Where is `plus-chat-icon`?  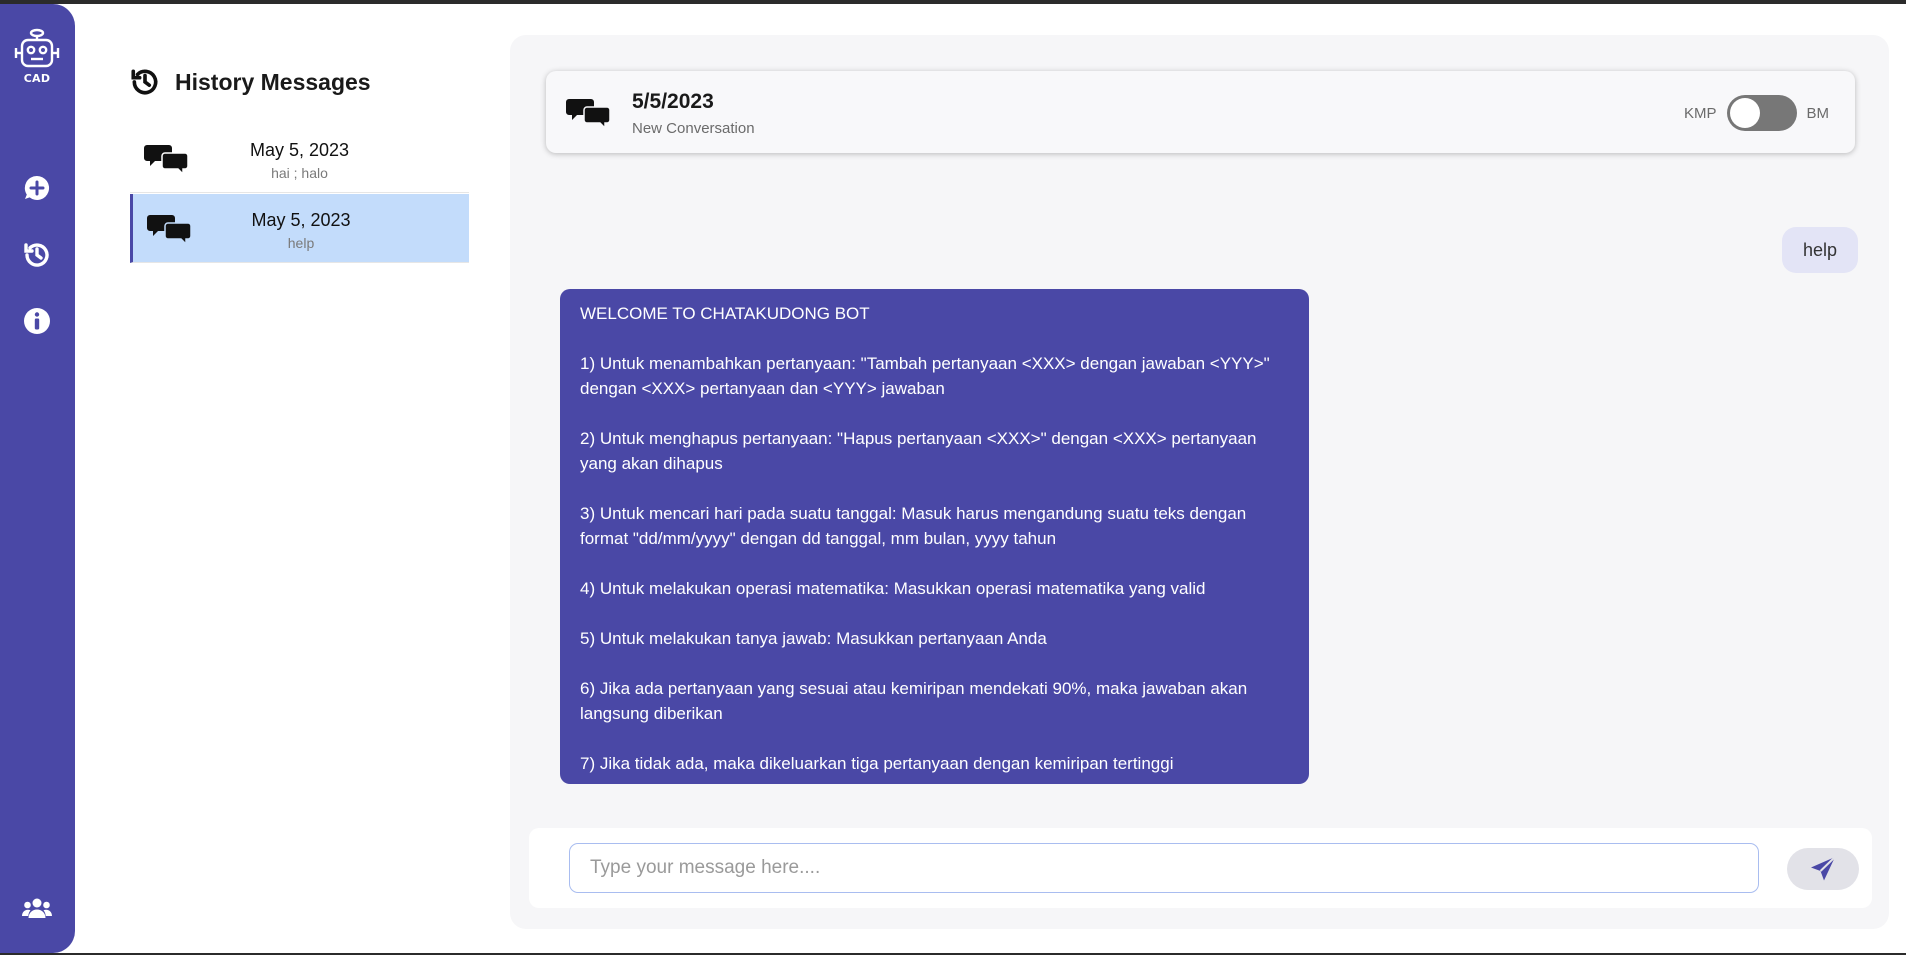 plus-chat-icon is located at coordinates (37, 187).